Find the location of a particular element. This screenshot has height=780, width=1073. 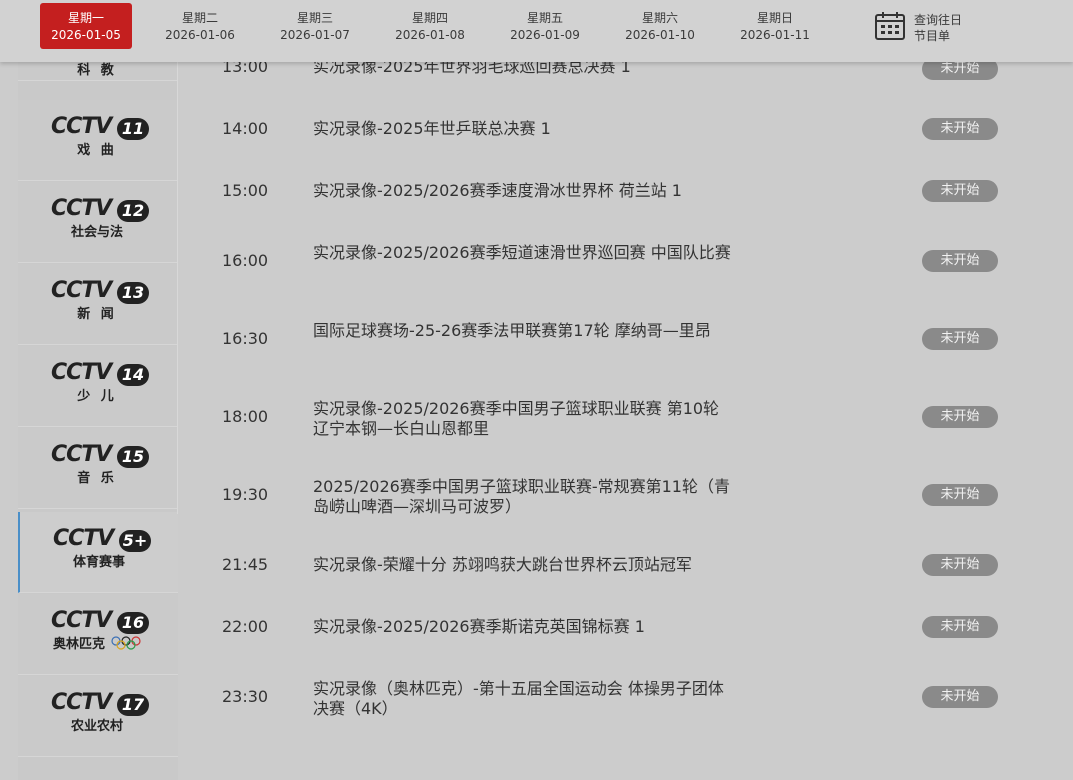

history-schedule-button: 查询往日 节目单 is located at coordinates (934, 30).